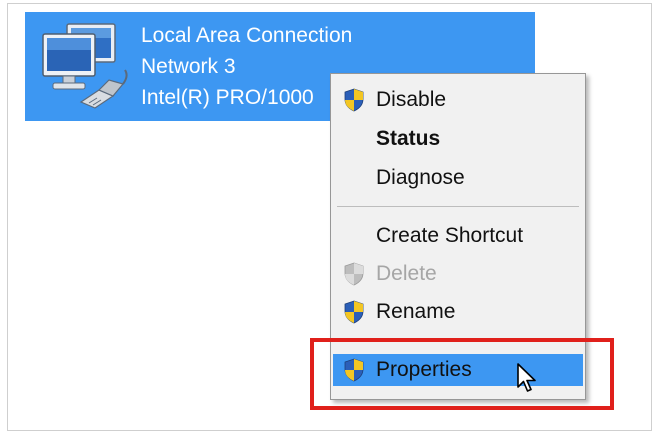 Image resolution: width=655 pixels, height=433 pixels. What do you see at coordinates (188, 66) in the screenshot?
I see `connection-network: Network 3` at bounding box center [188, 66].